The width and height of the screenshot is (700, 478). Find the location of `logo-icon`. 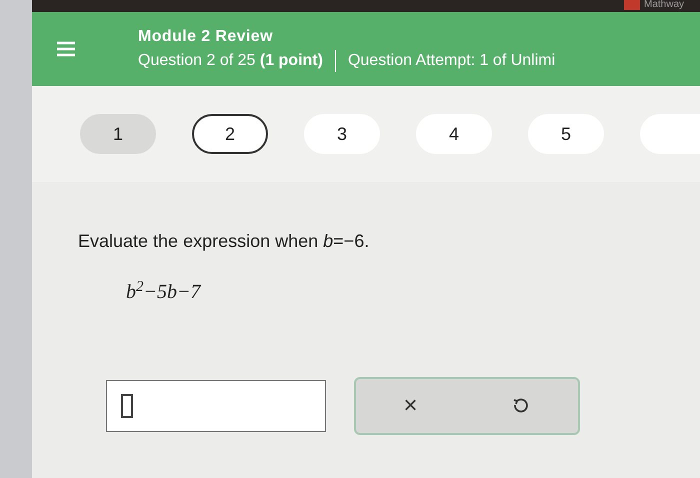

logo-icon is located at coordinates (632, 5).